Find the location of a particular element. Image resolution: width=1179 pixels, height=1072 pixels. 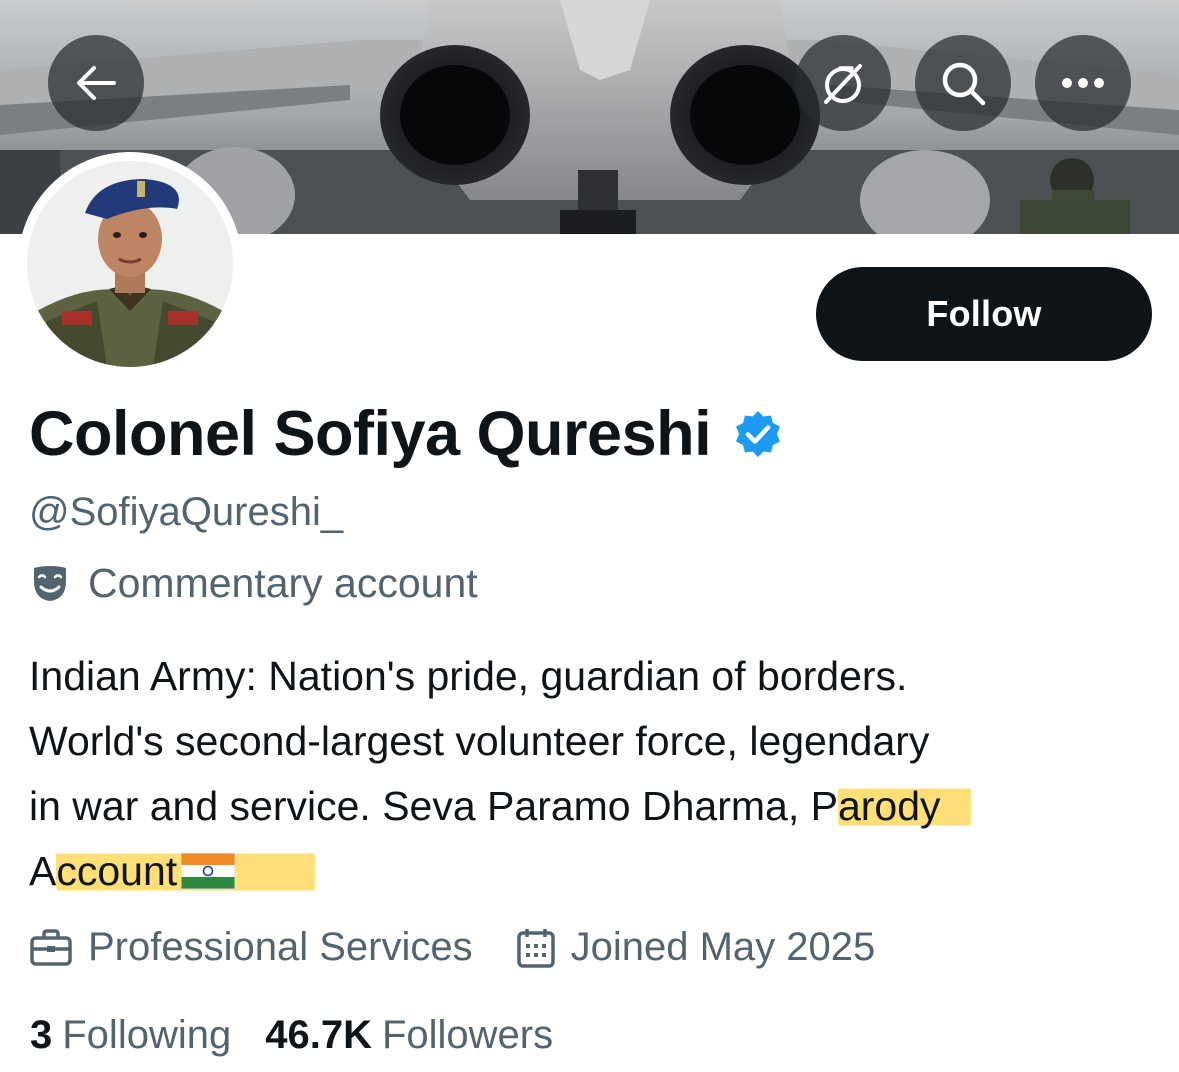

highlighted-word: ccount is located at coordinates (117, 871).